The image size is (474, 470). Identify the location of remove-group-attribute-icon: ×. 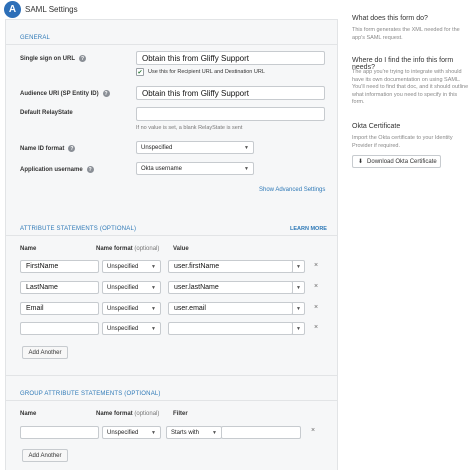
(313, 430).